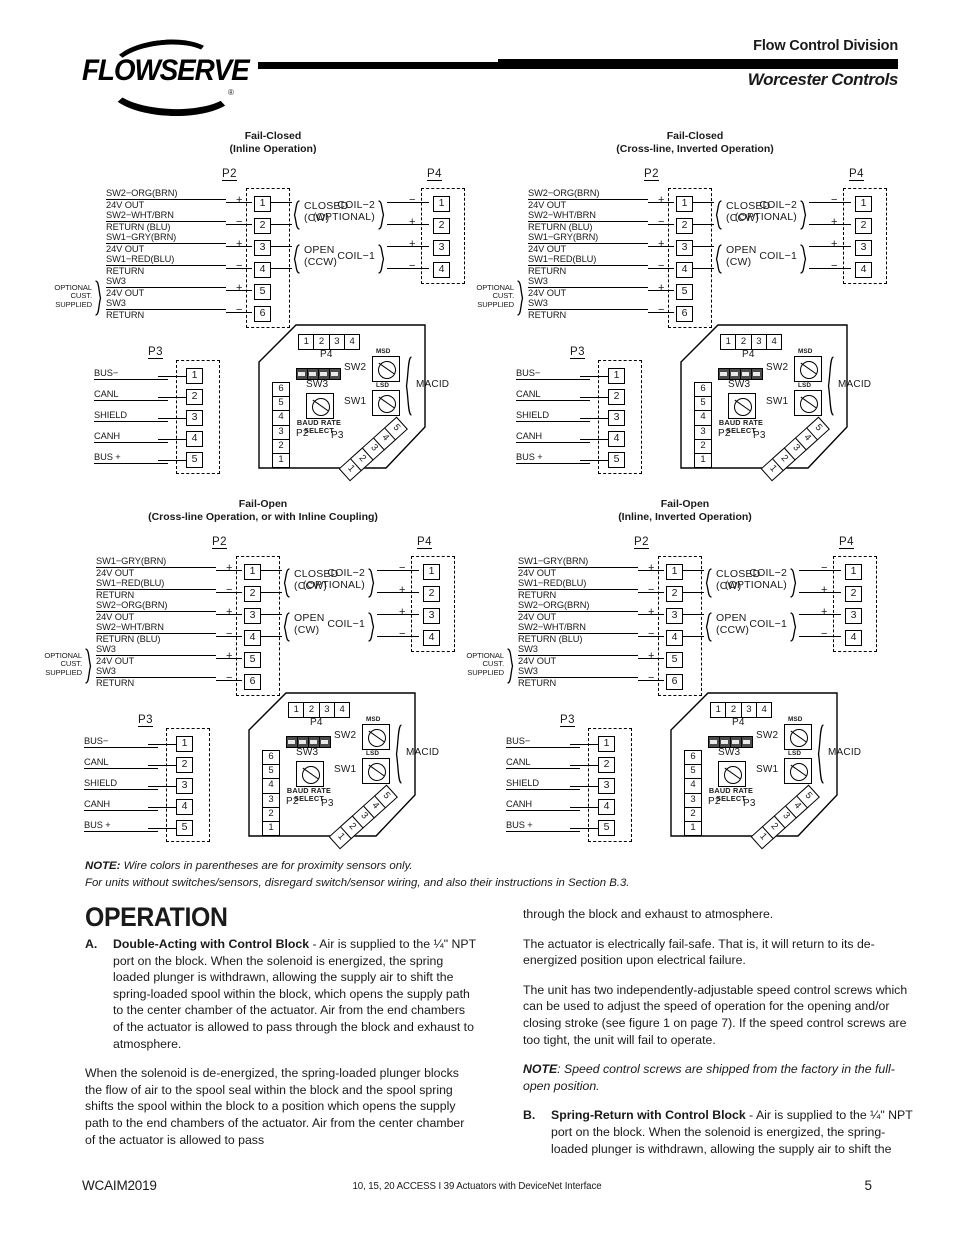 The image size is (954, 1235). I want to click on p4-terminal-4: 4, so click(441, 270).